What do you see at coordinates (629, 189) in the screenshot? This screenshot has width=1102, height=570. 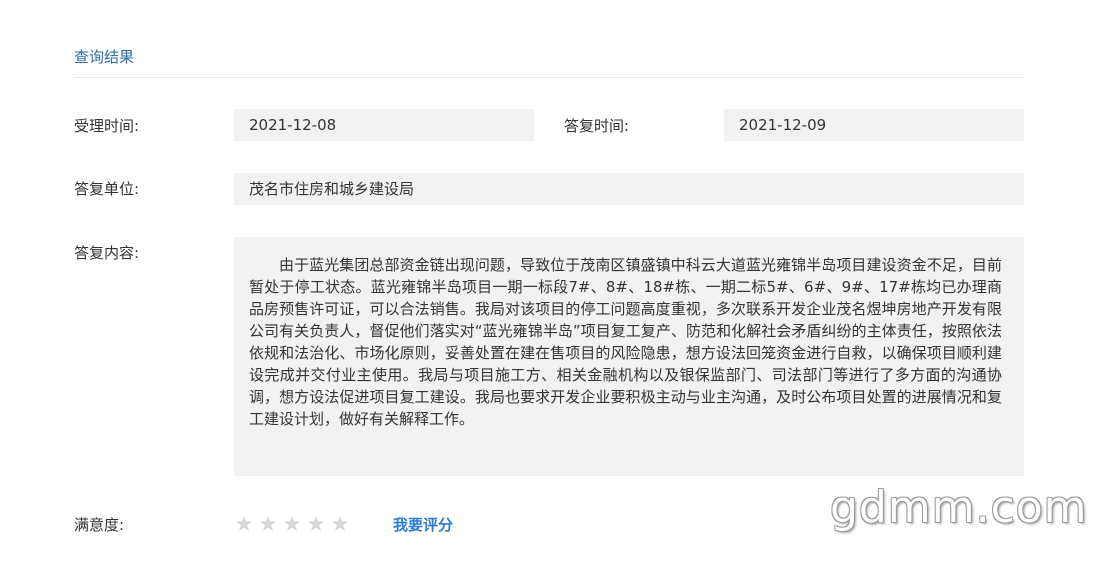 I see `reply-unit-field: 茂名市住房和城乡建设局` at bounding box center [629, 189].